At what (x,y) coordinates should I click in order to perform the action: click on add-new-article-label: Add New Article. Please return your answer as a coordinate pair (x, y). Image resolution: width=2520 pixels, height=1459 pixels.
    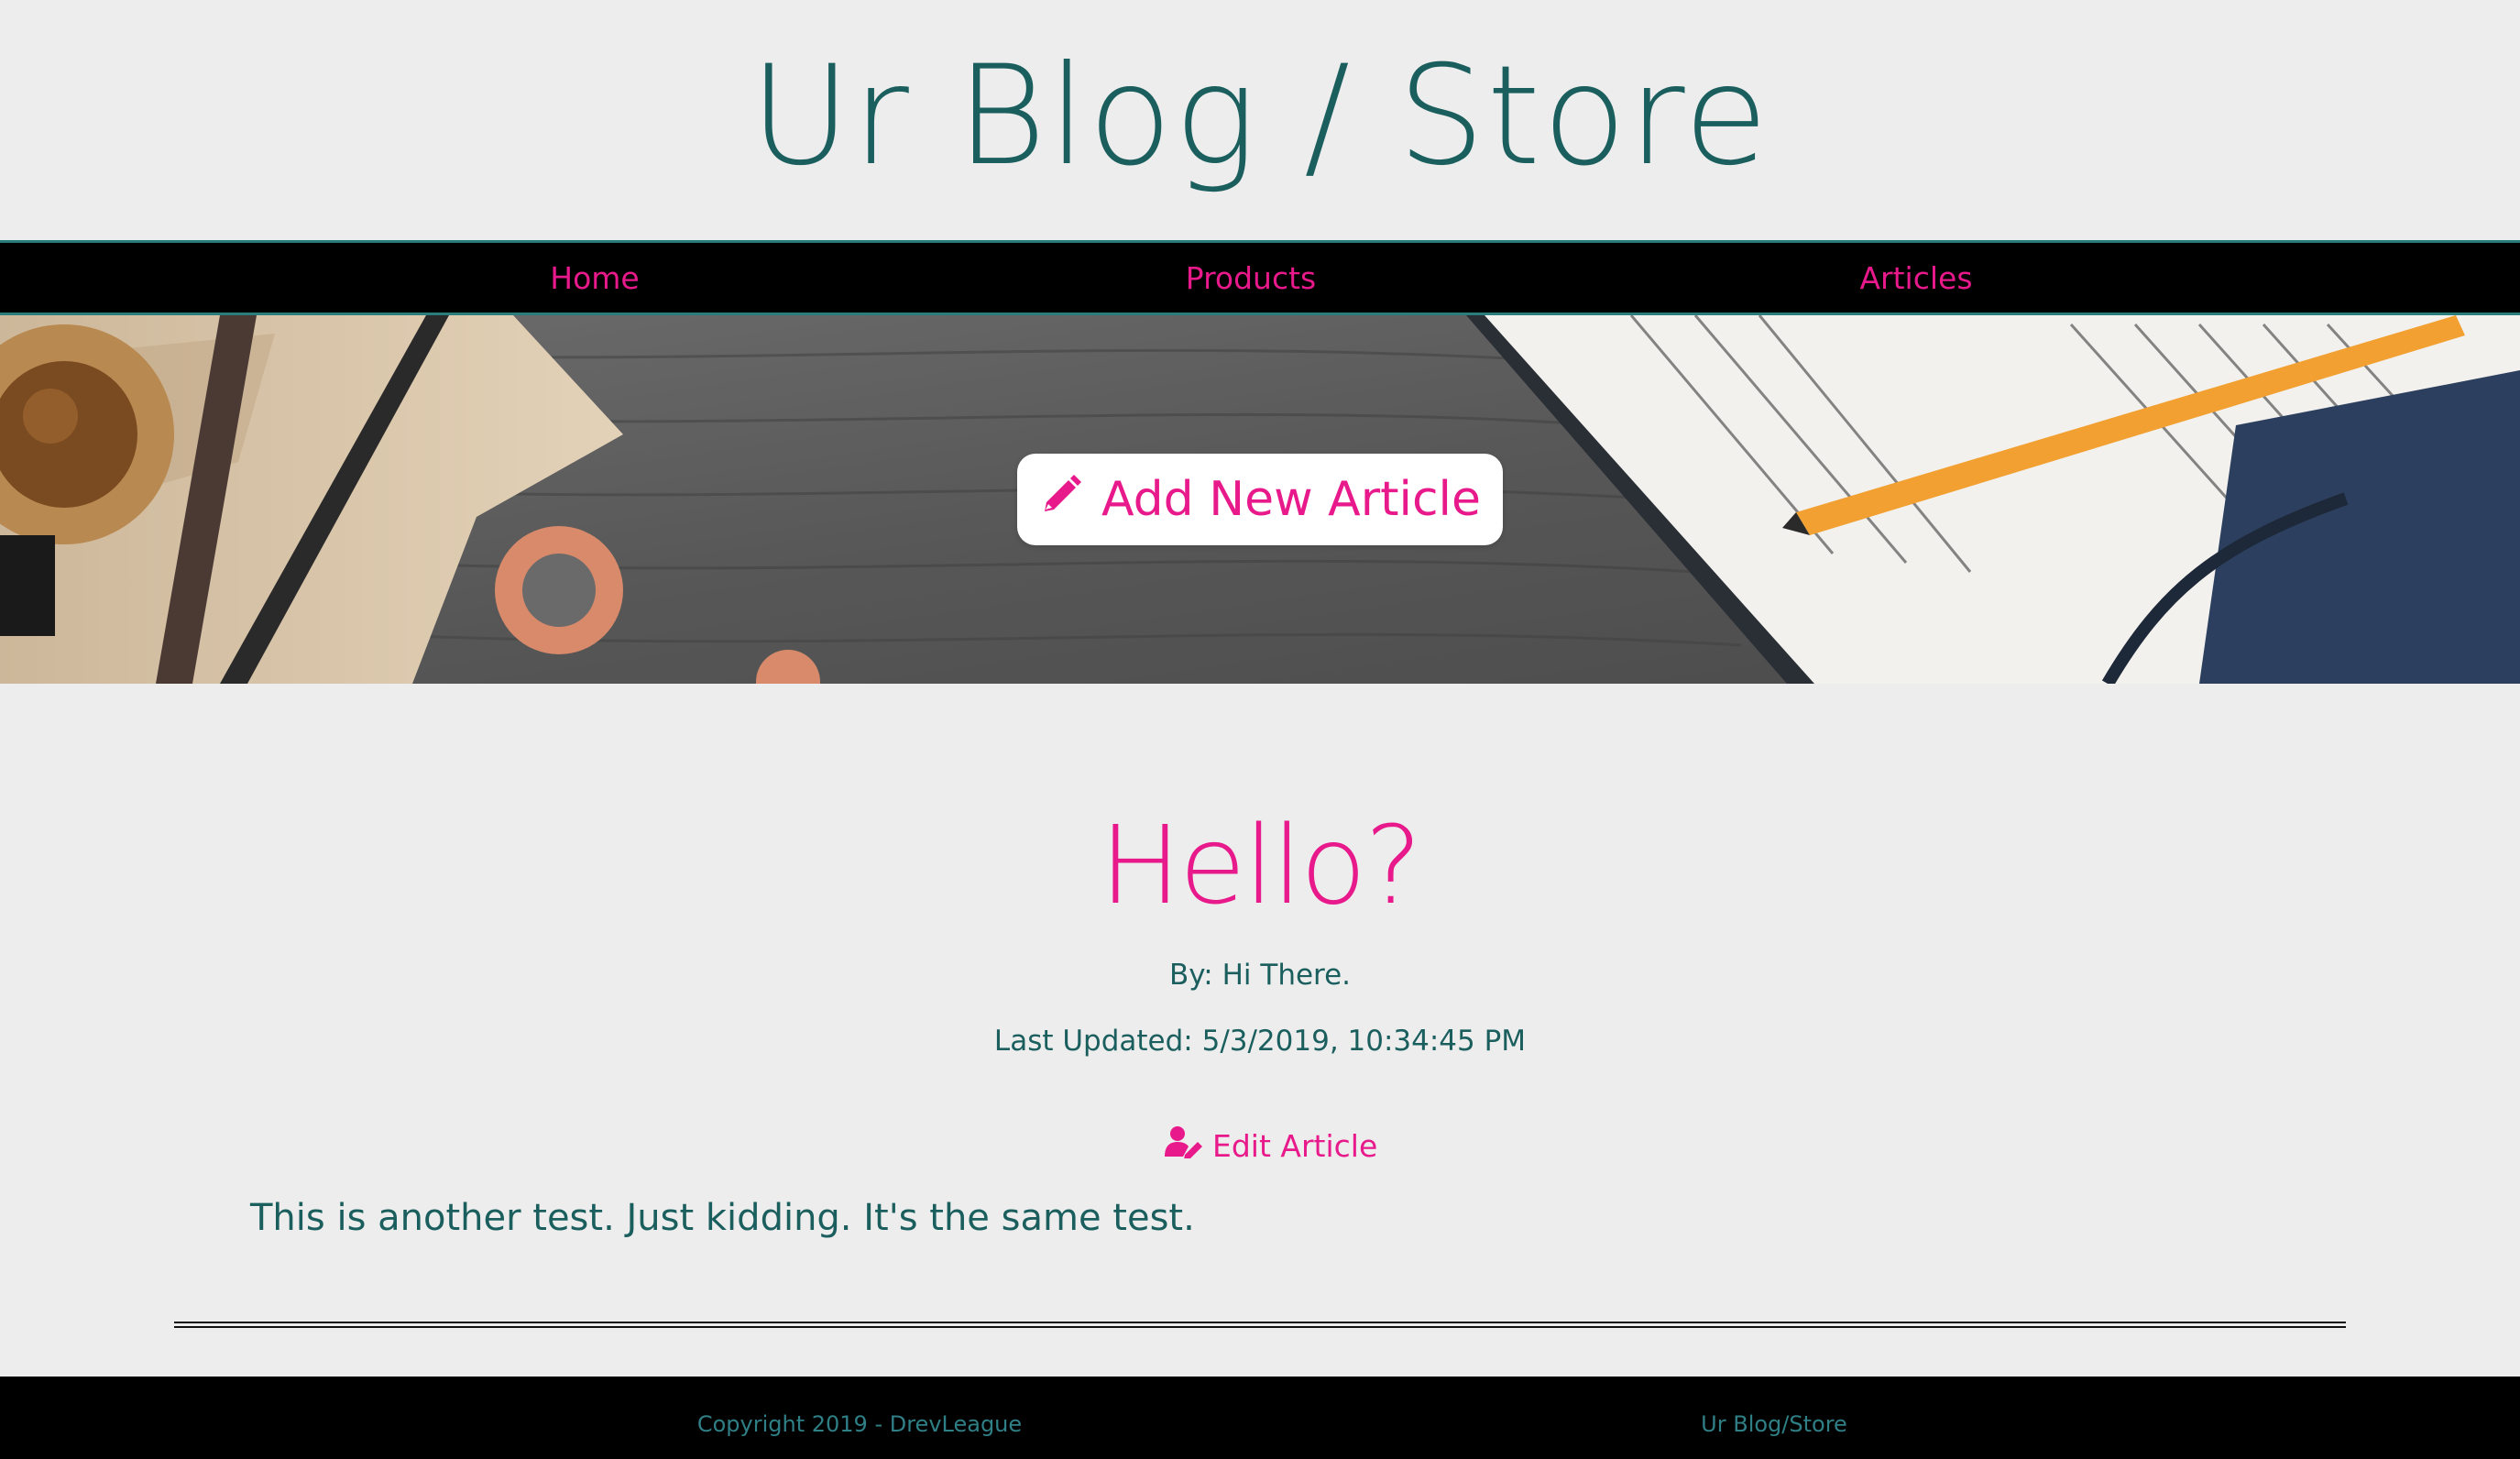
    Looking at the image, I should click on (1291, 500).